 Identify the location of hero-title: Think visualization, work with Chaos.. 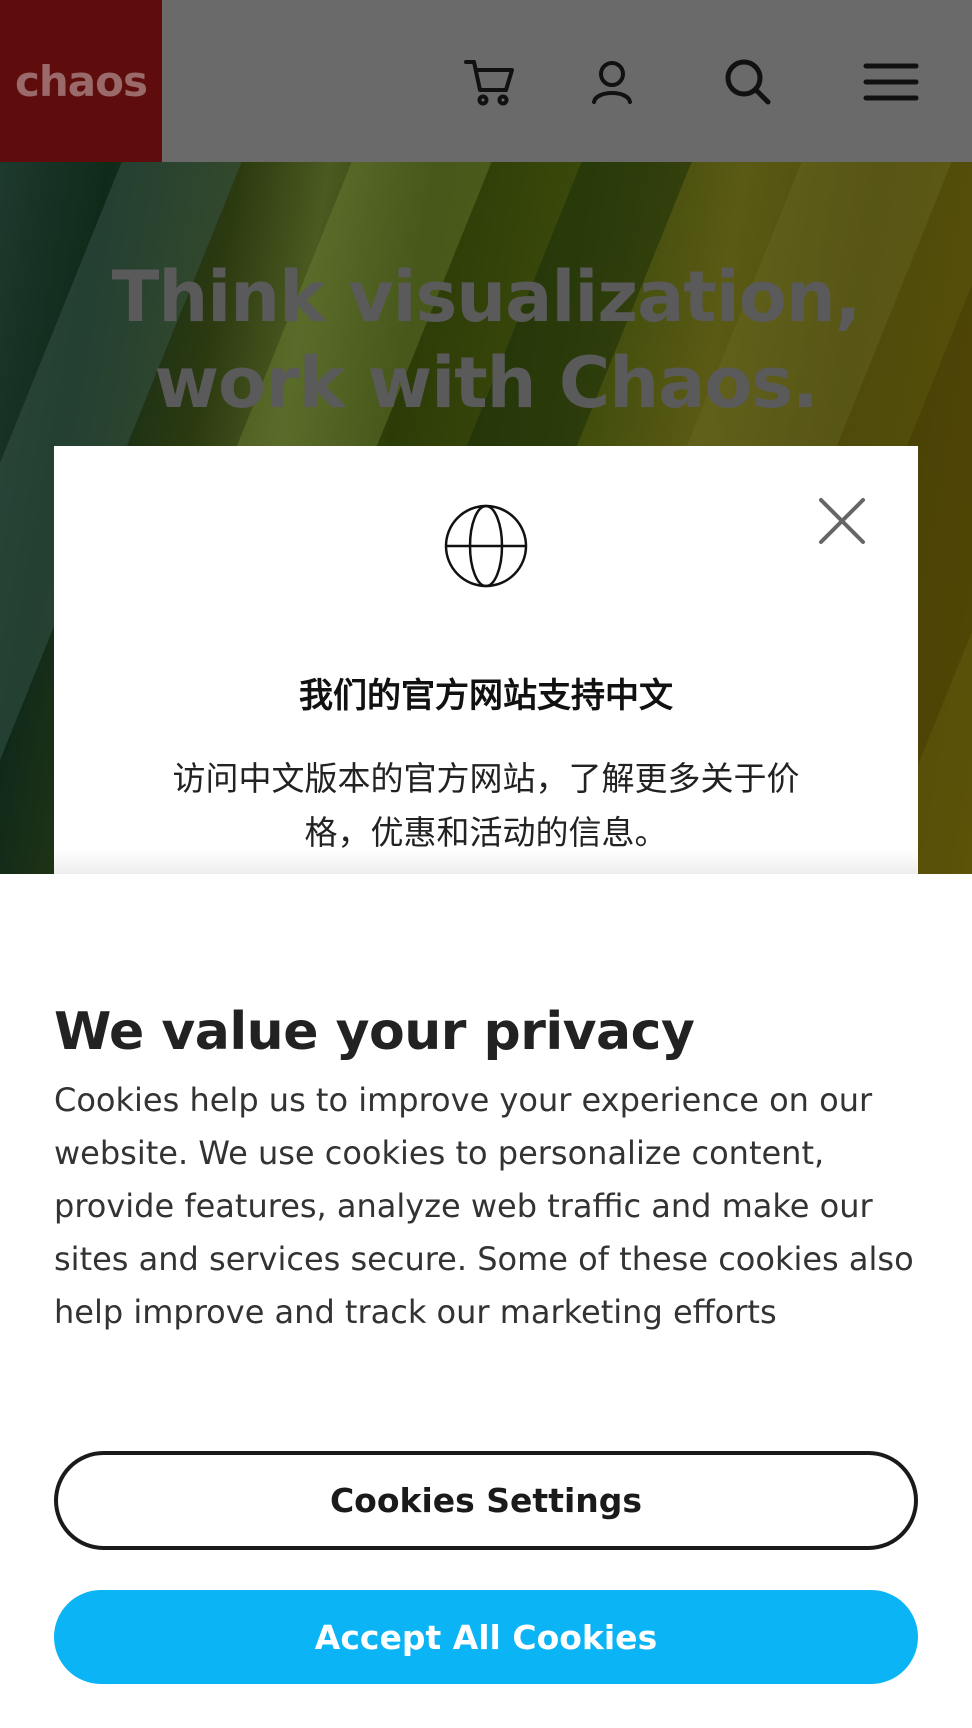
(486, 340).